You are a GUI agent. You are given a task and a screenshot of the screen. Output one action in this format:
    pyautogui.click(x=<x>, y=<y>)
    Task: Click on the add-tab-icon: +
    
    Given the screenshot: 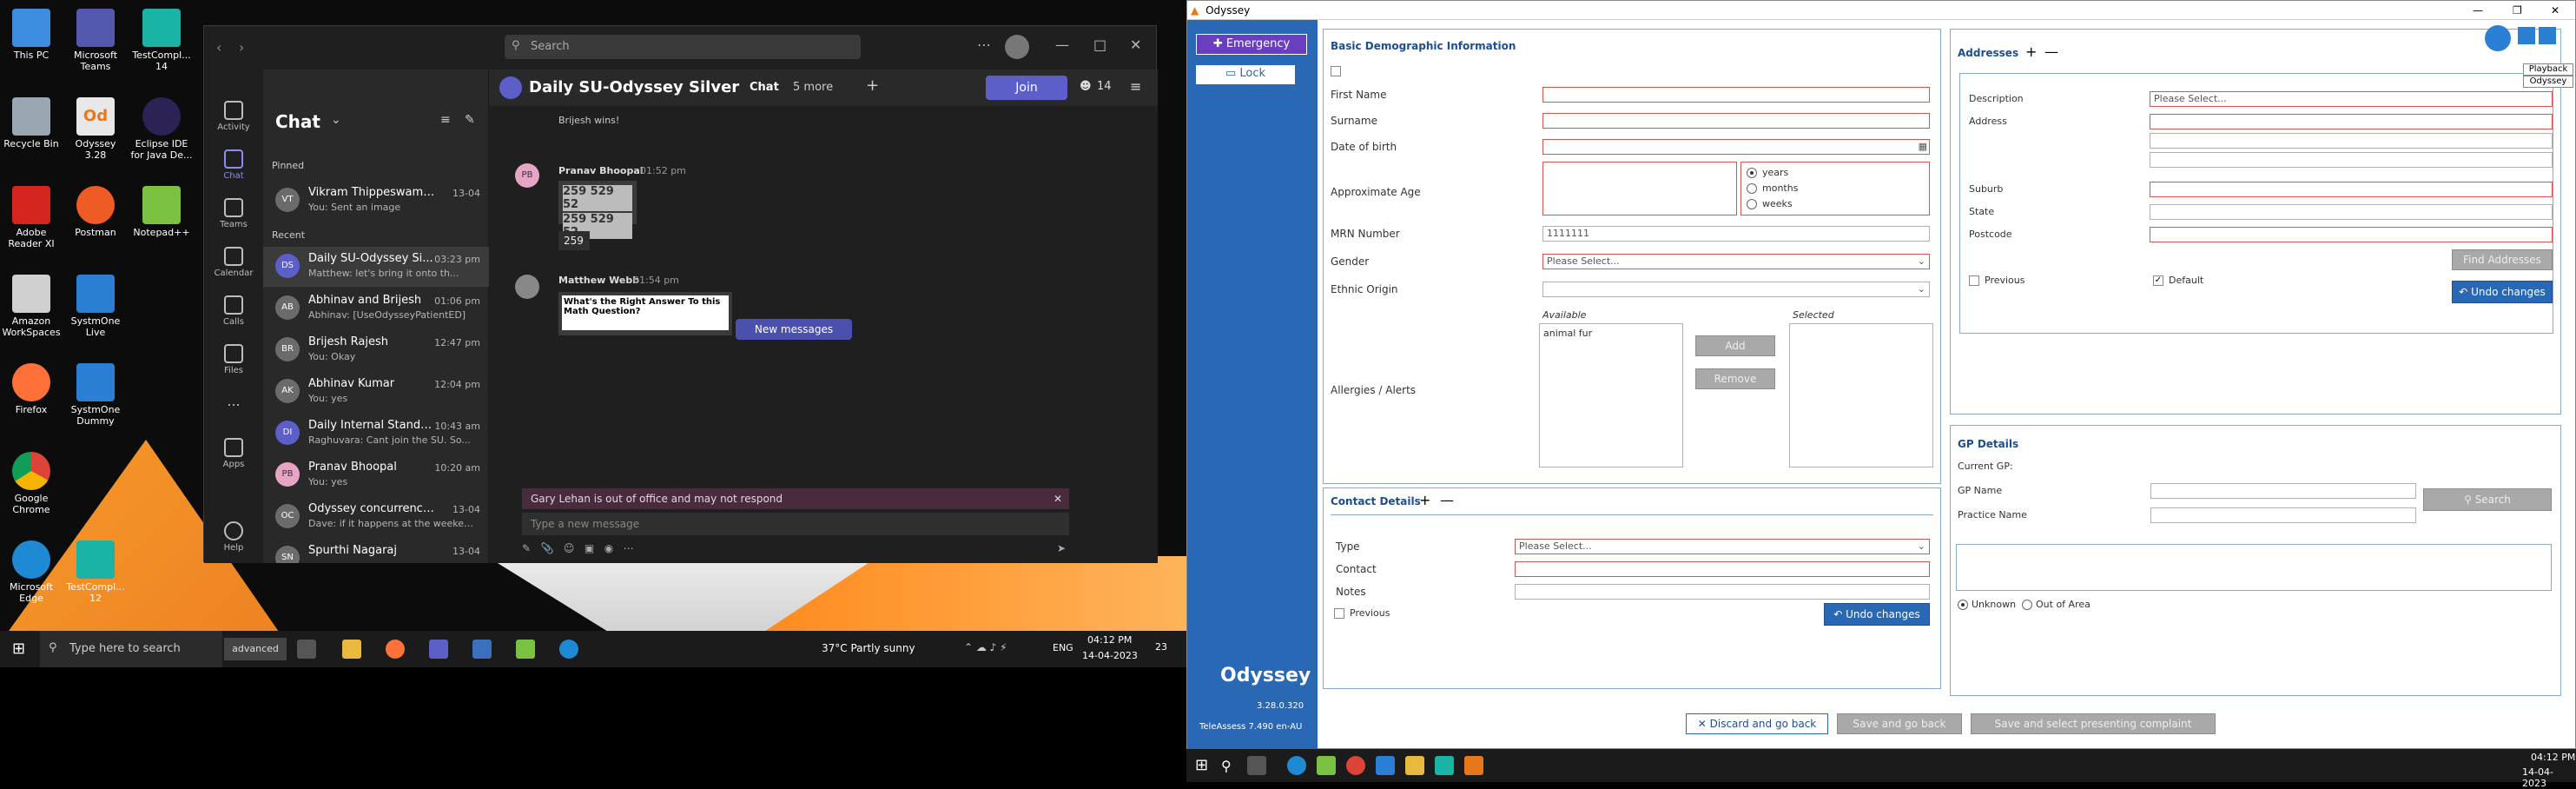 What is the action you would take?
    pyautogui.click(x=873, y=85)
    